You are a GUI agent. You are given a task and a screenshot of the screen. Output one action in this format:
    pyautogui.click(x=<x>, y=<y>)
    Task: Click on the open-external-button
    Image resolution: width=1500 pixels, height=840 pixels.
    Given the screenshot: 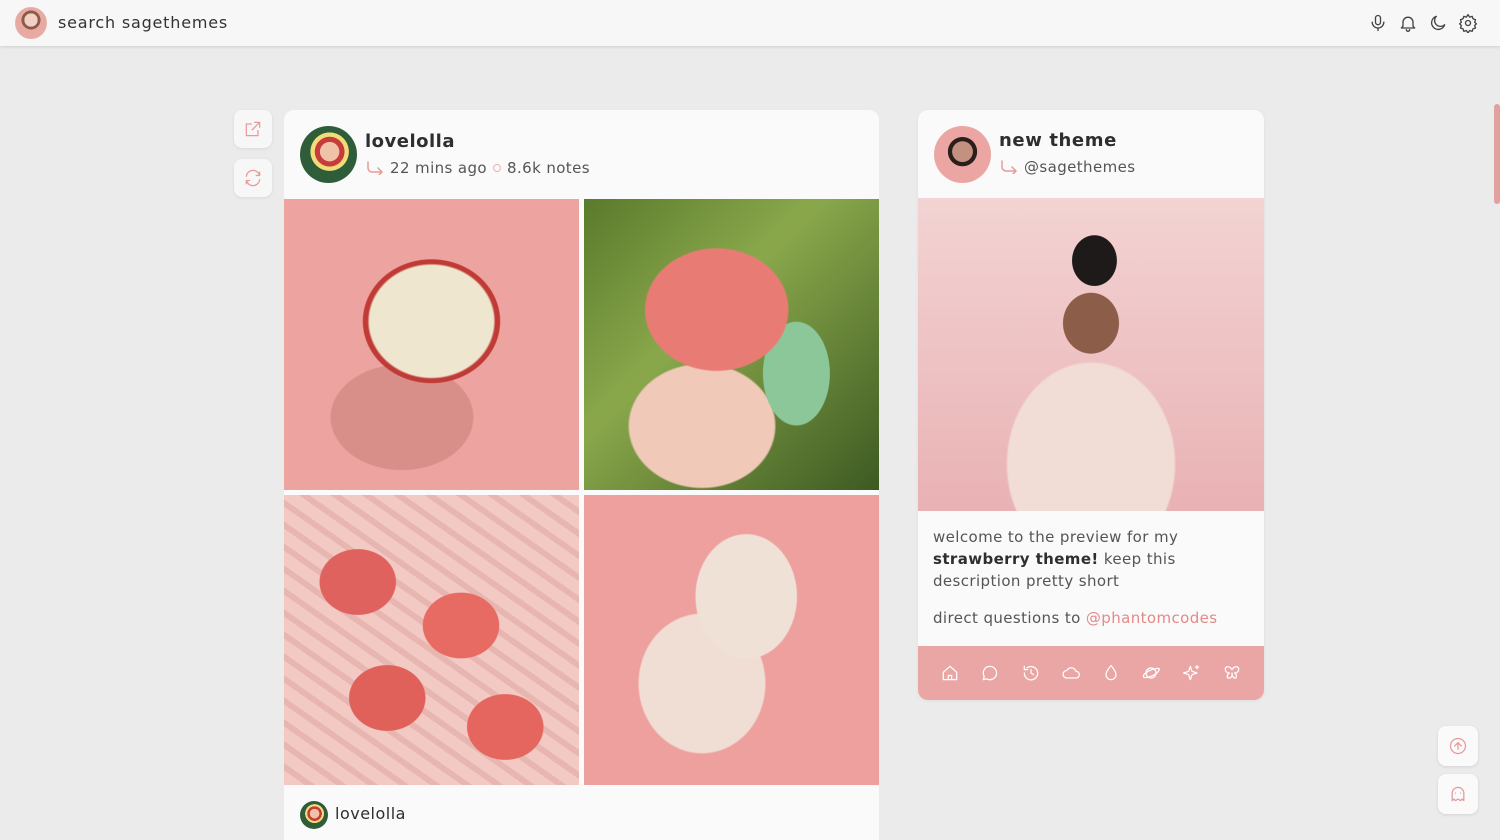 What is the action you would take?
    pyautogui.click(x=253, y=129)
    